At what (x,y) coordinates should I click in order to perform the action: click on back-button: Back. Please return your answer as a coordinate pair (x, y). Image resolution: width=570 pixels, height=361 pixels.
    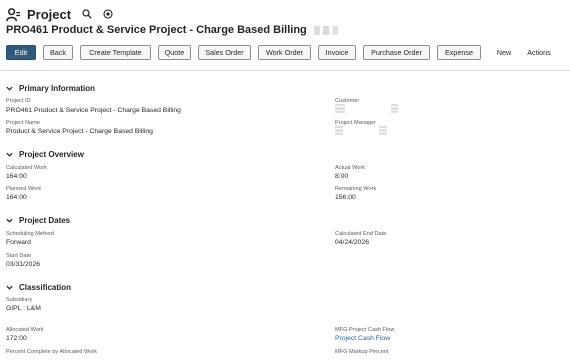
    Looking at the image, I should click on (58, 52).